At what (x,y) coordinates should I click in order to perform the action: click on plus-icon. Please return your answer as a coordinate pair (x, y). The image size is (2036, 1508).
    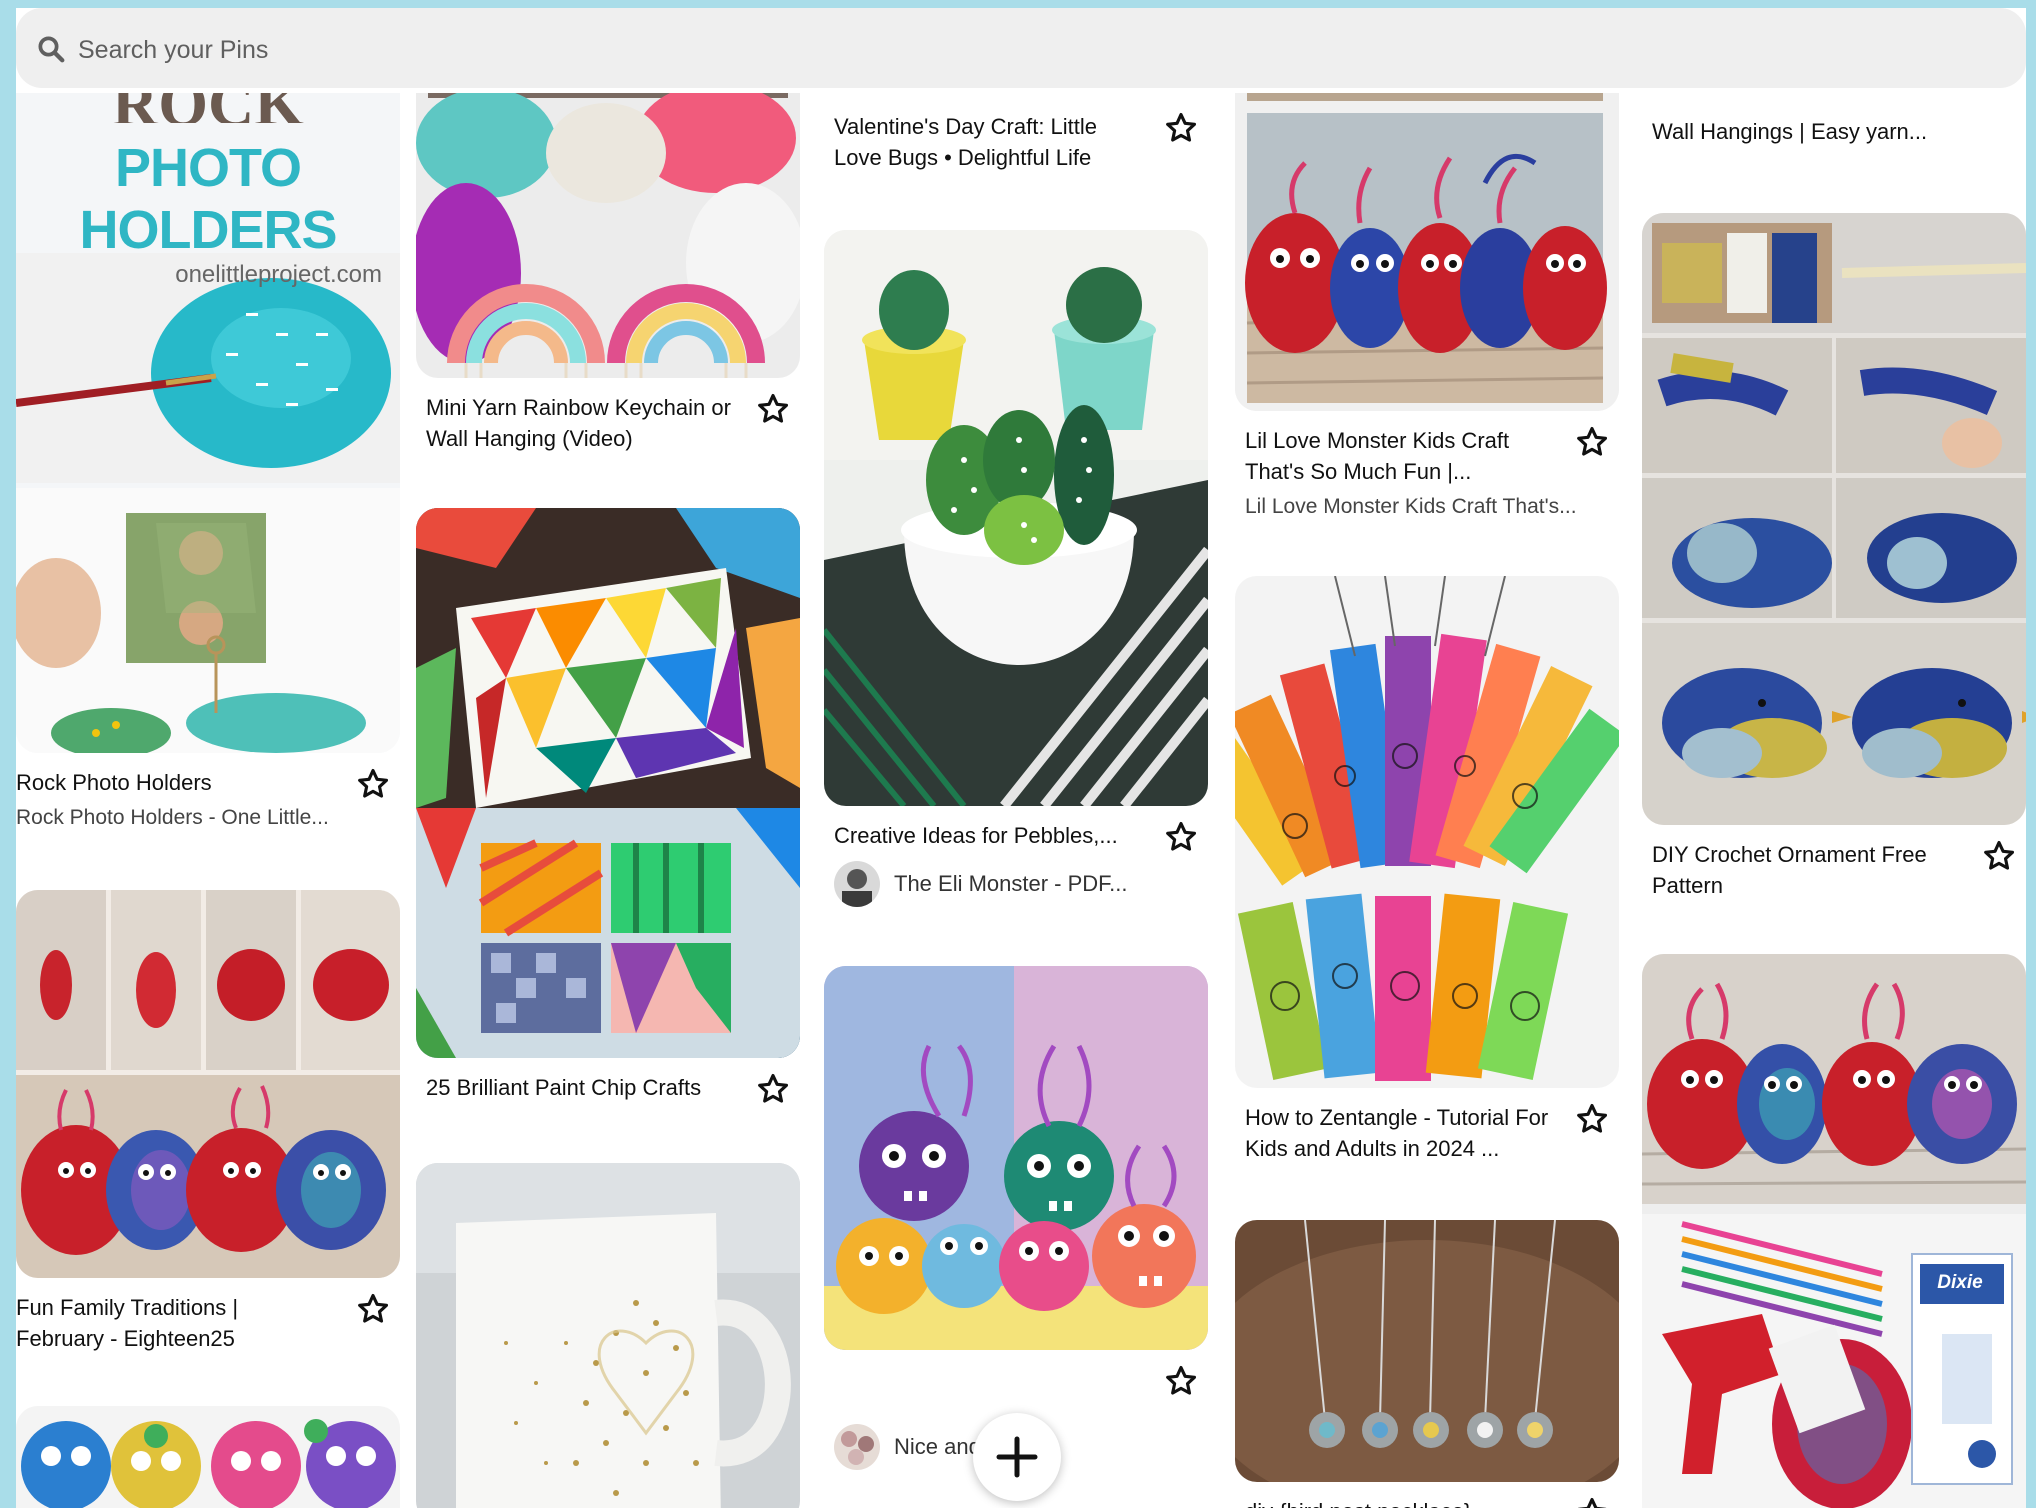
    Looking at the image, I should click on (1017, 1457).